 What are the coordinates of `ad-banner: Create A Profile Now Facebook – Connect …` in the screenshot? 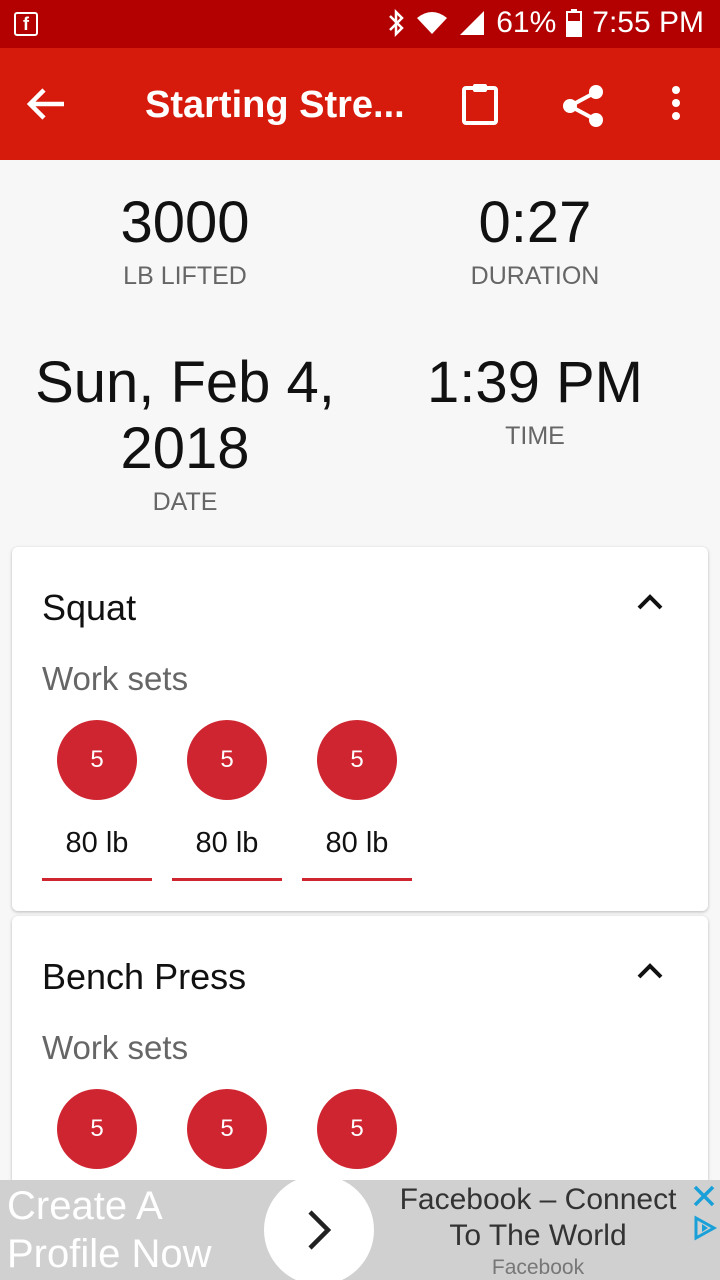 It's located at (360, 1230).